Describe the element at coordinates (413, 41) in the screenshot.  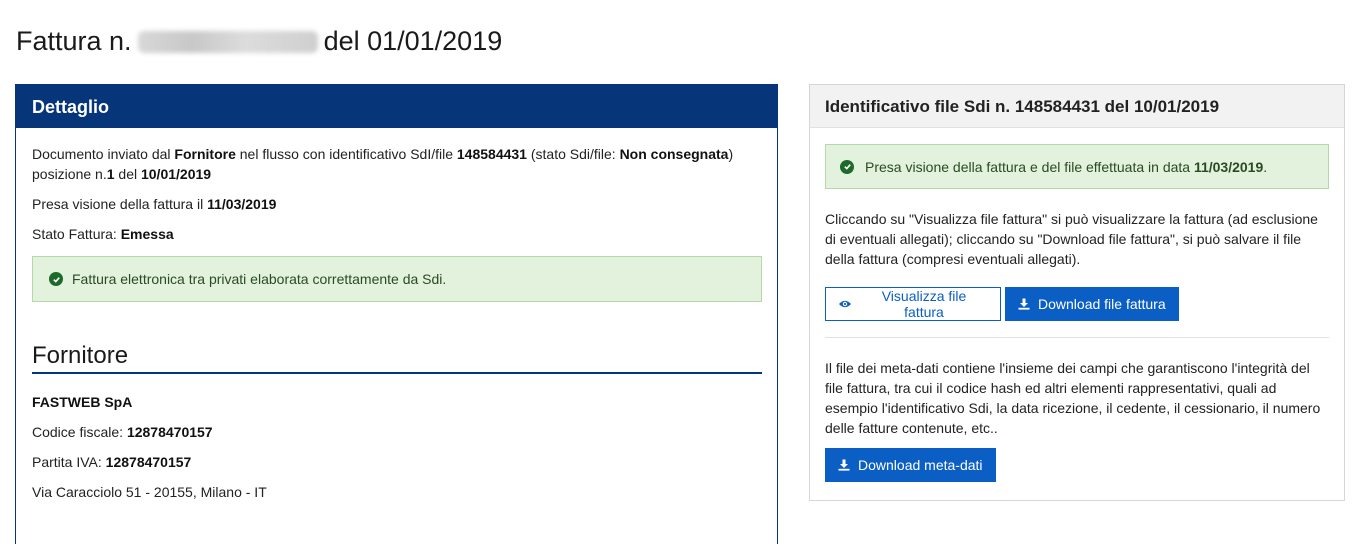
I see `page-title-suffix: del 01/01/2019` at that location.